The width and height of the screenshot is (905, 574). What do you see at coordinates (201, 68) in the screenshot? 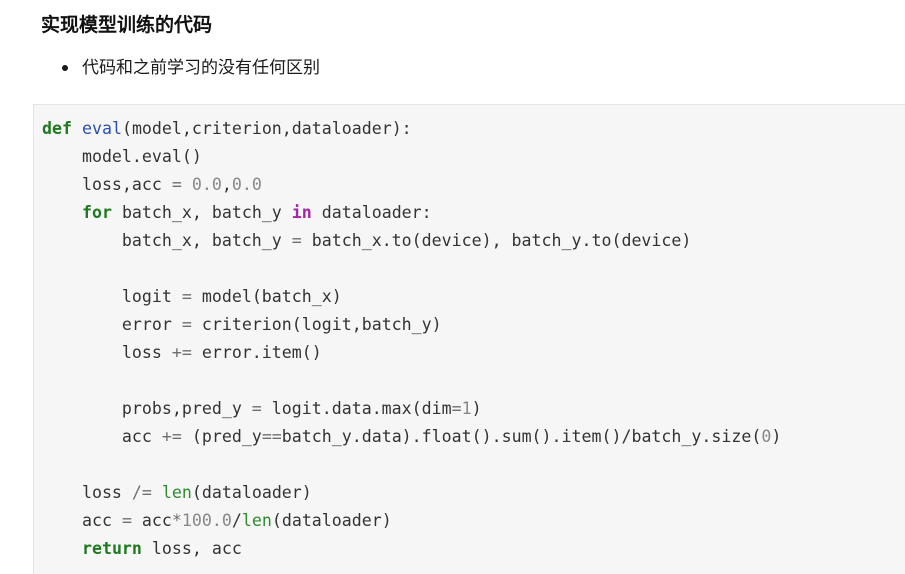
I see `bullet-text: 代码和之前学习的没有任何区别` at bounding box center [201, 68].